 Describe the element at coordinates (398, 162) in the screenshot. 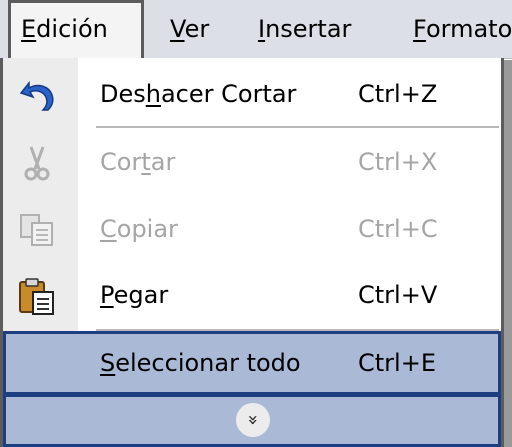

I see `cut-shortcut: Ctrl+X` at that location.